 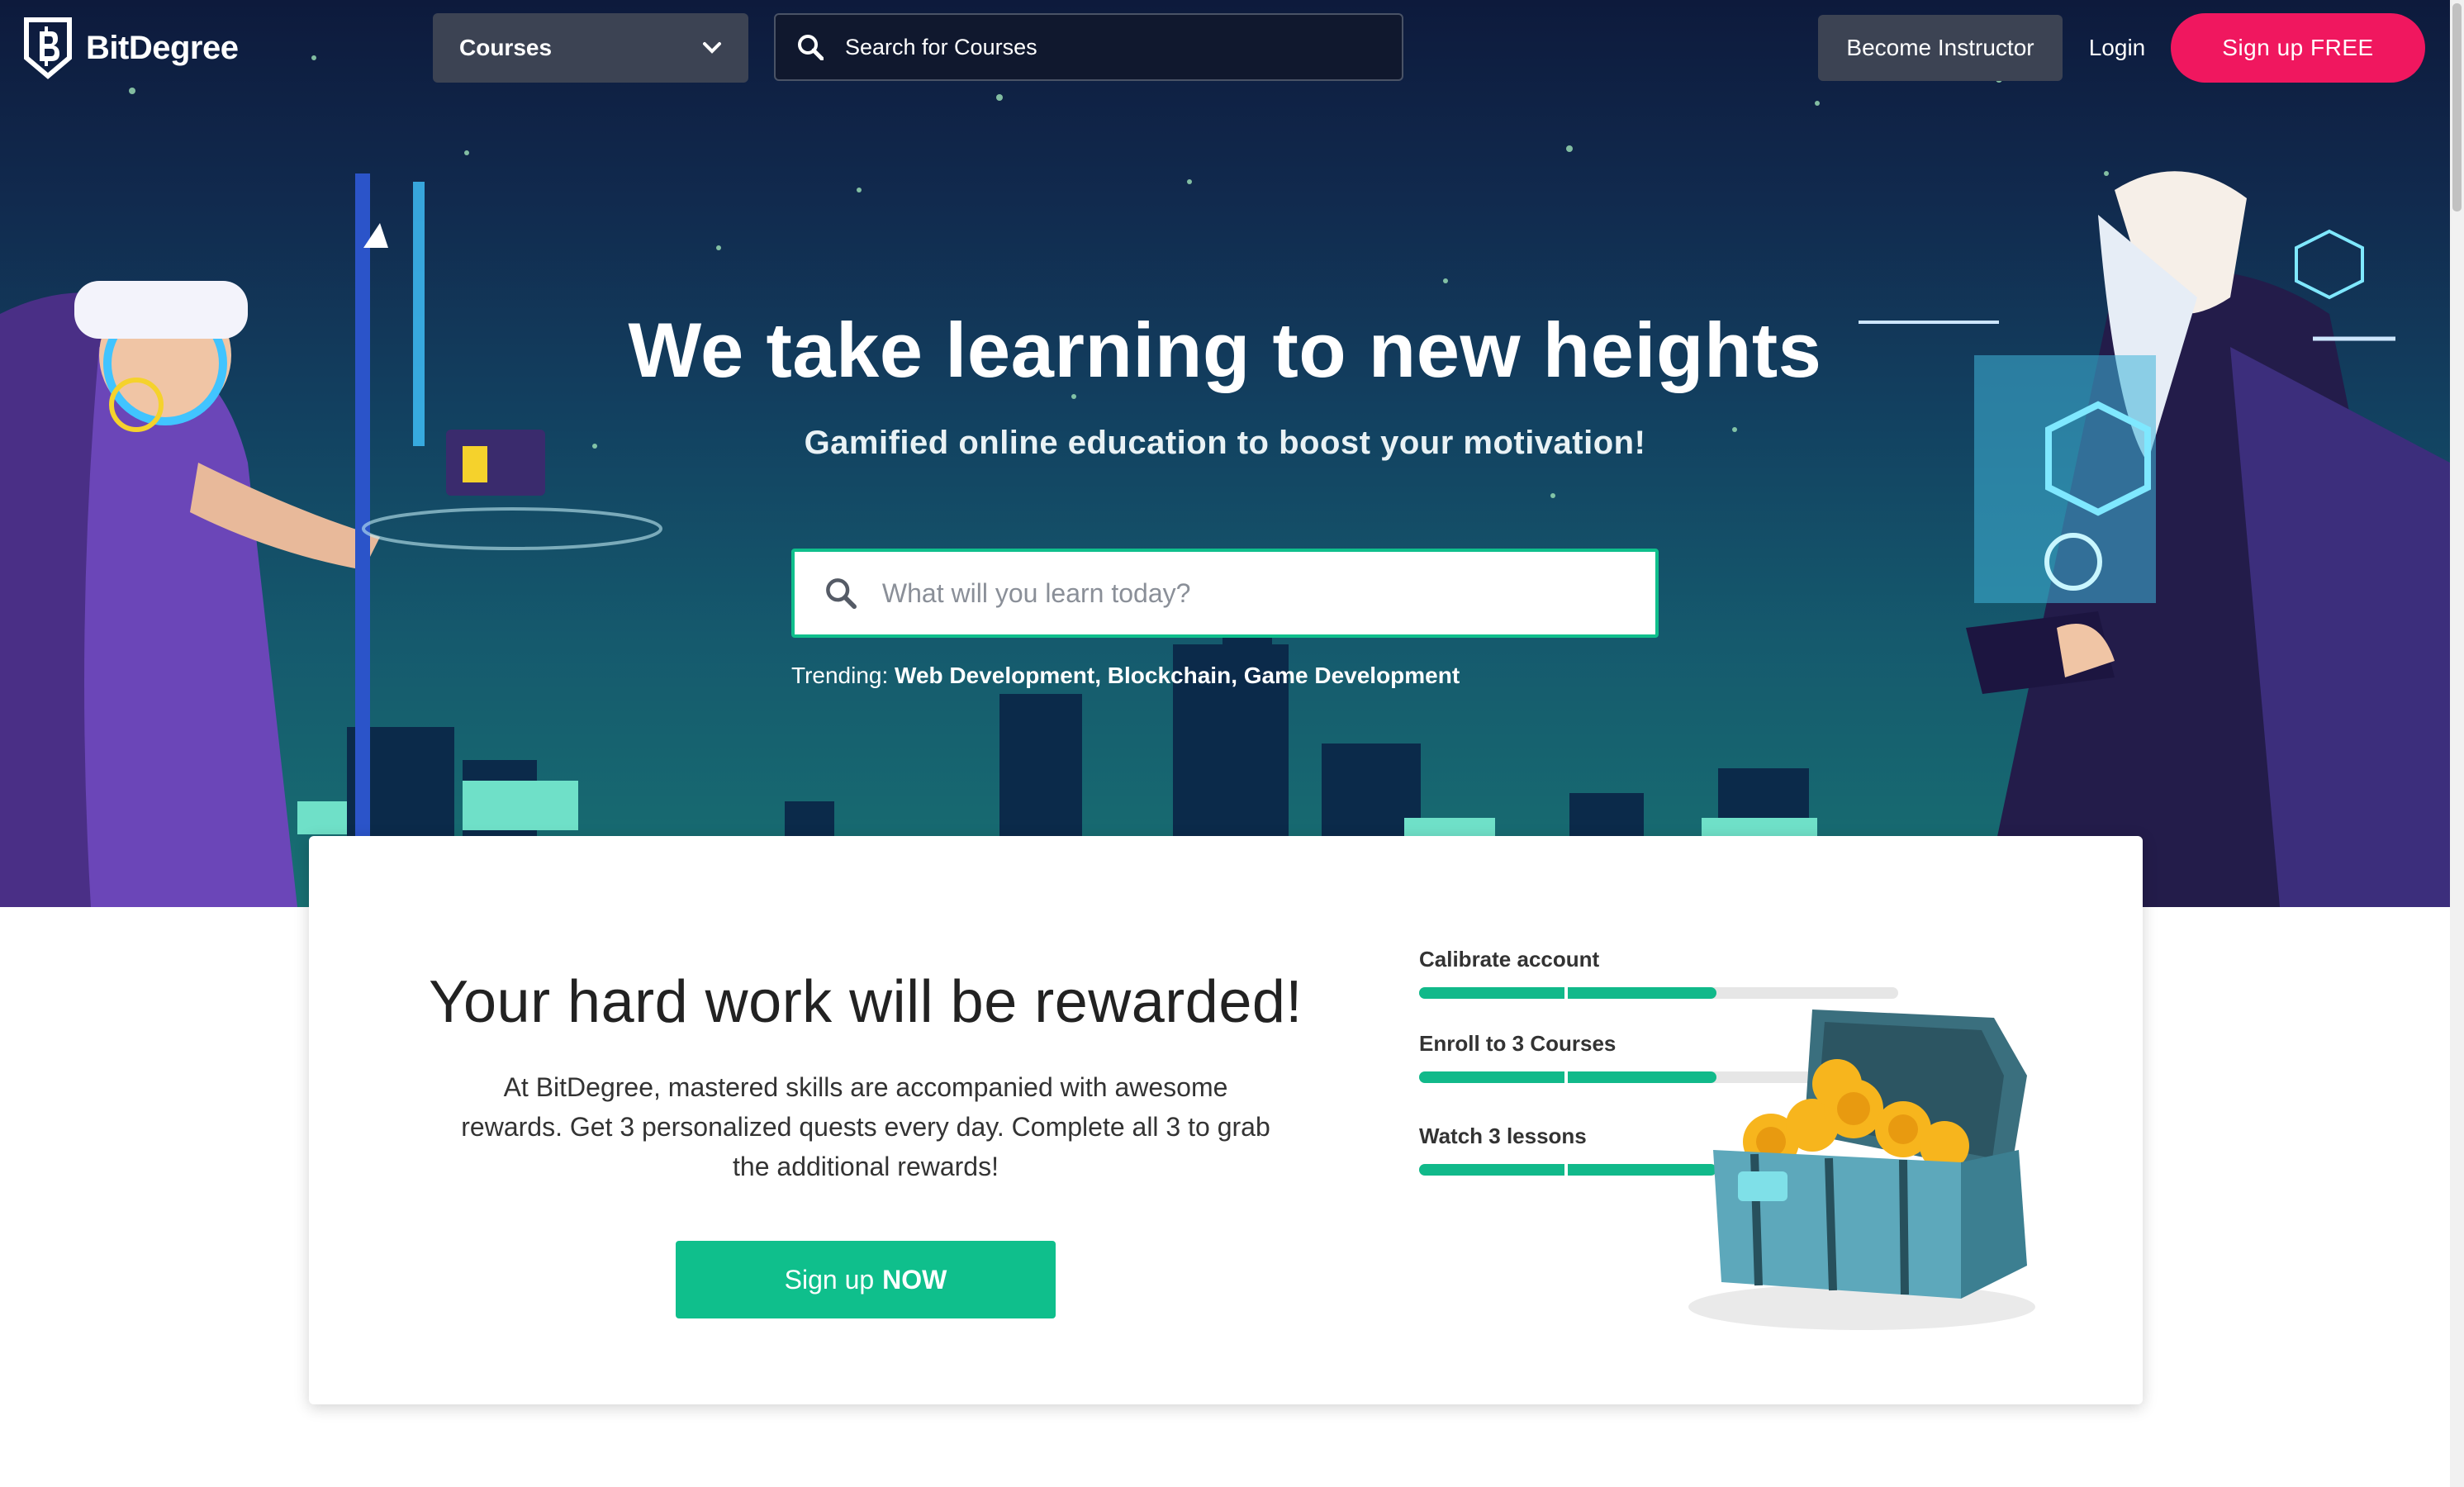 I want to click on signup-free-button: Sign up FREE, so click(x=2298, y=48).